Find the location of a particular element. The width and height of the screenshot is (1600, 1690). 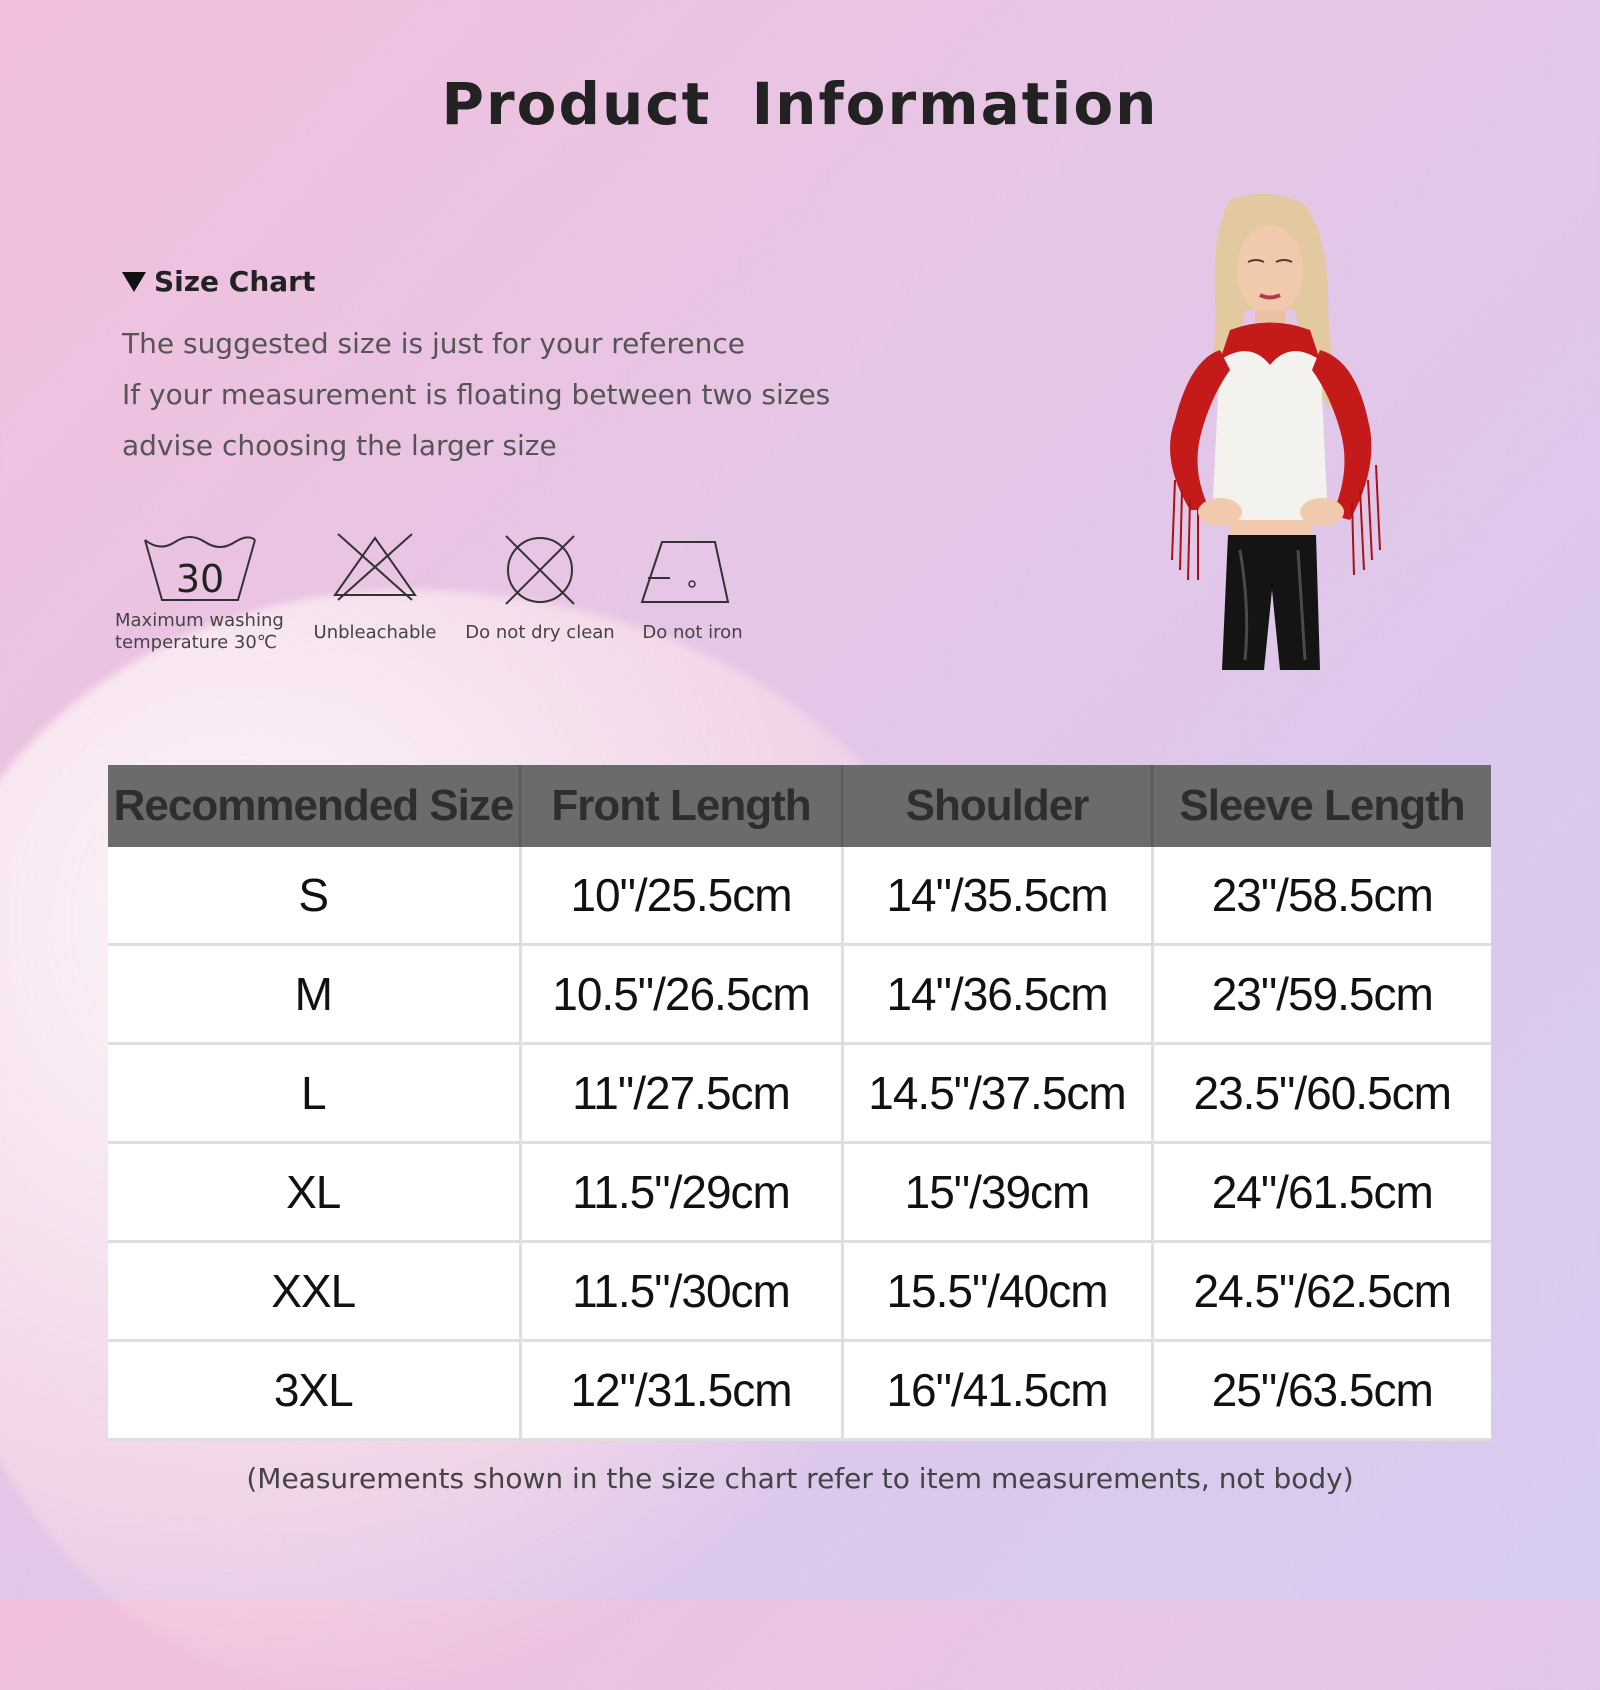

care-item-no-iron: Do not iron is located at coordinates (692, 587).